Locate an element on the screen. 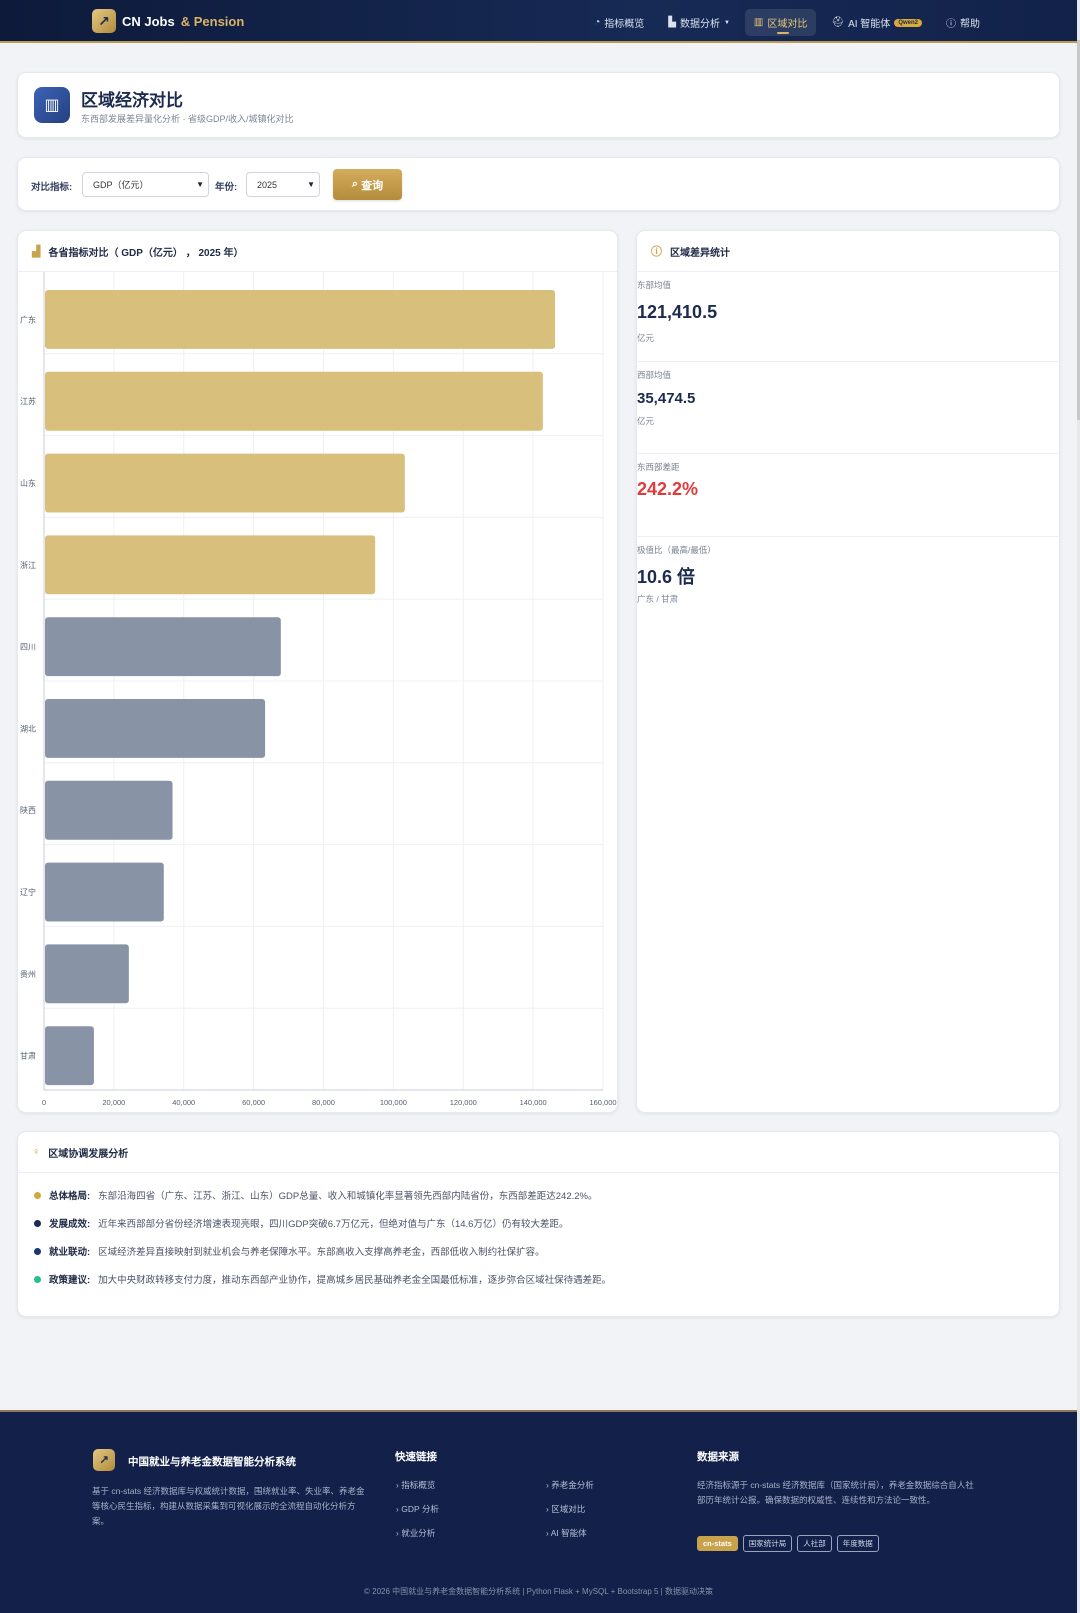  analysis-label: 政策建议: is located at coordinates (70, 1280).